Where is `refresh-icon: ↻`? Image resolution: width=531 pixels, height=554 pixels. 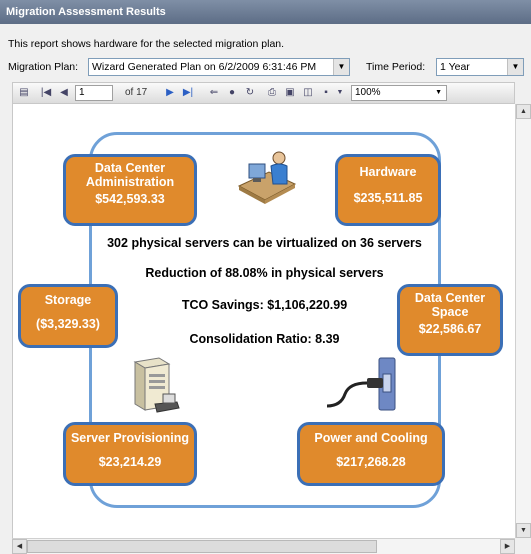 refresh-icon: ↻ is located at coordinates (250, 93).